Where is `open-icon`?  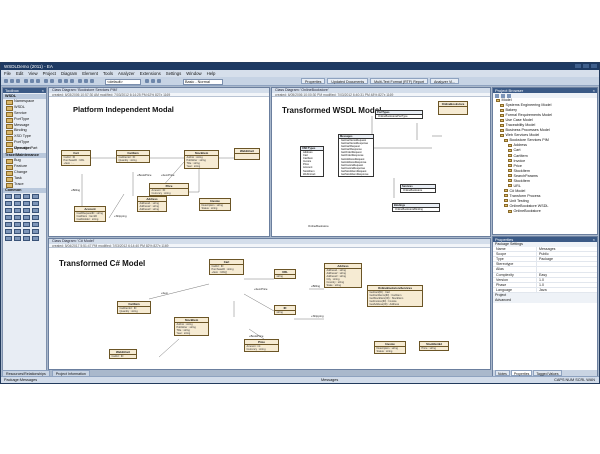 open-icon is located at coordinates (12, 81).